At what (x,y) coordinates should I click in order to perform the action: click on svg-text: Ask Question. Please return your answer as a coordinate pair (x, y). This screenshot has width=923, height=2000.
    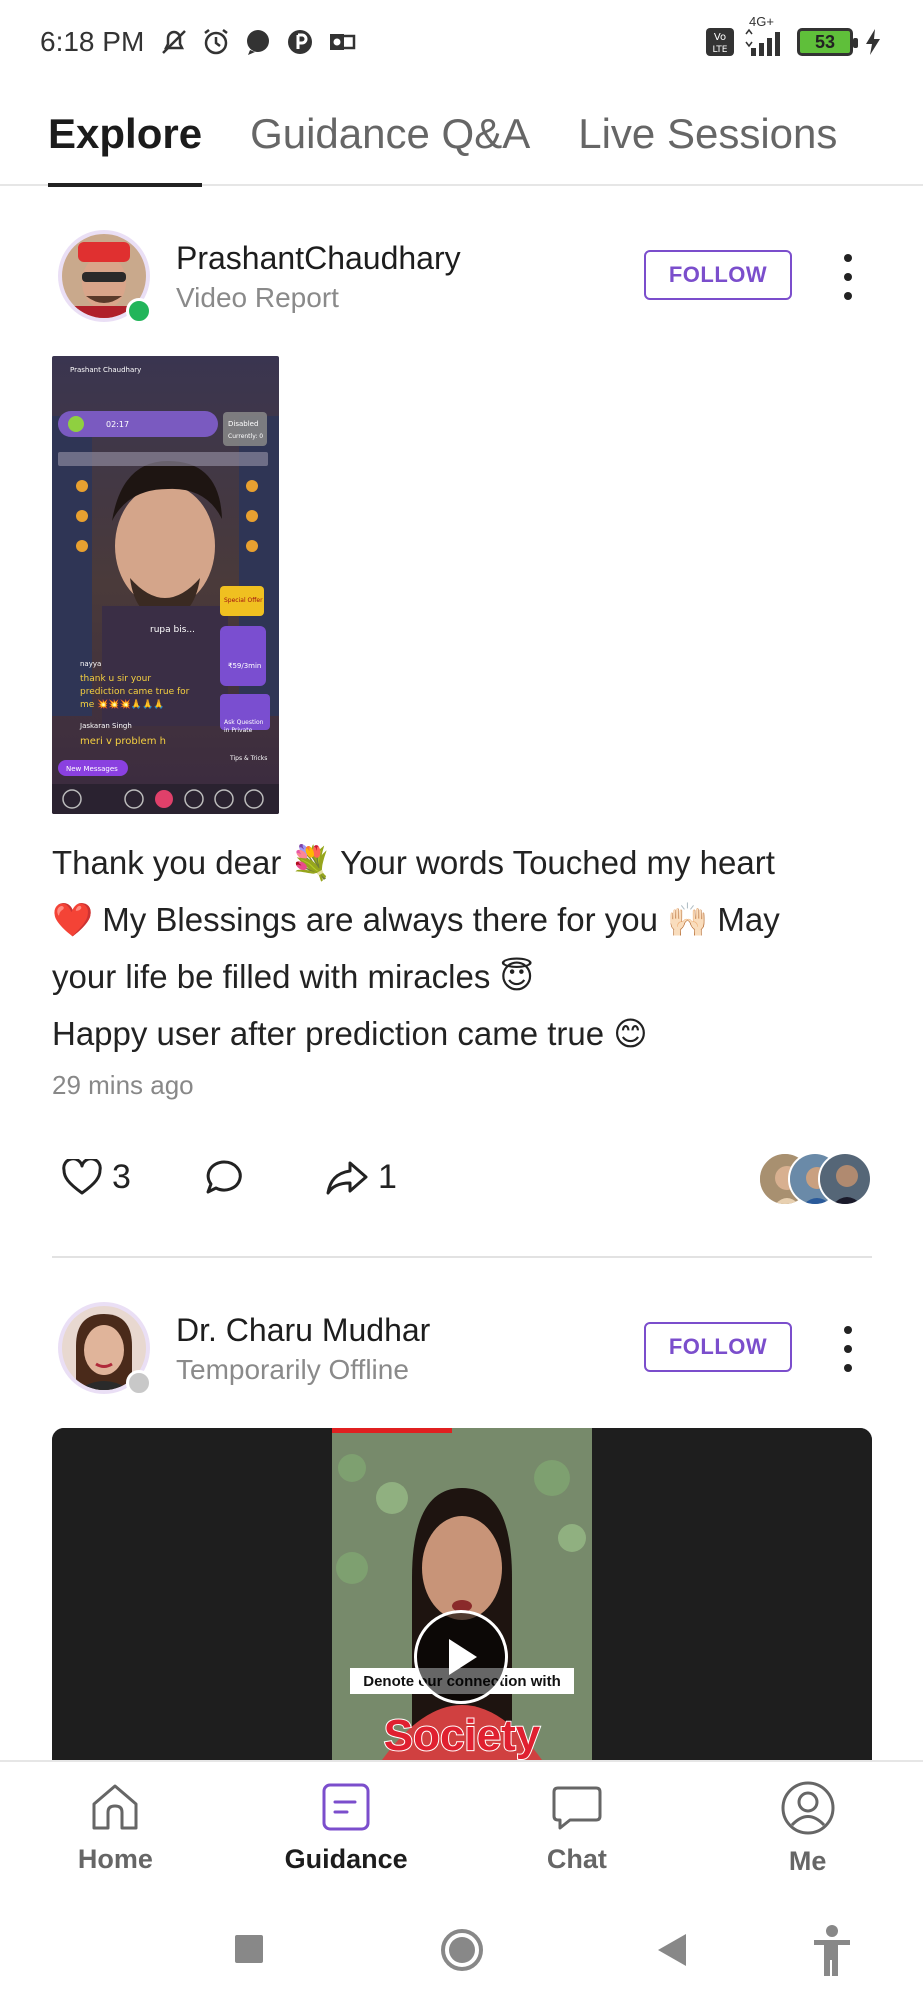
    Looking at the image, I should click on (244, 722).